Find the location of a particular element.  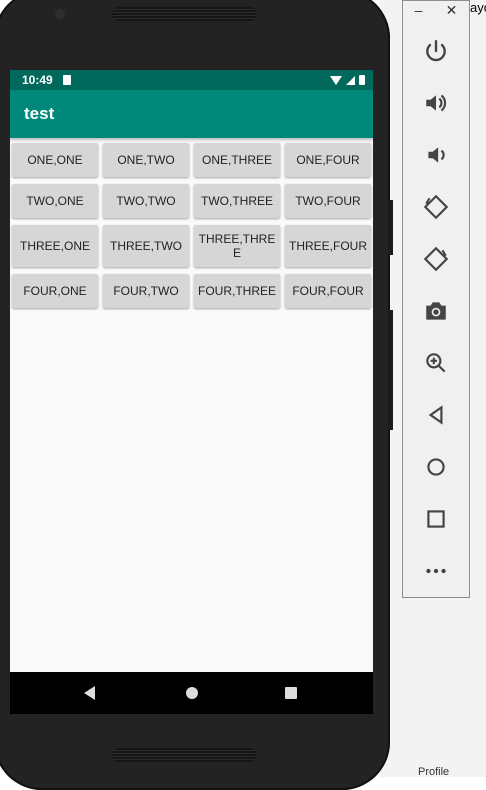

emulator-toolbar: – ✕ is located at coordinates (436, 299).